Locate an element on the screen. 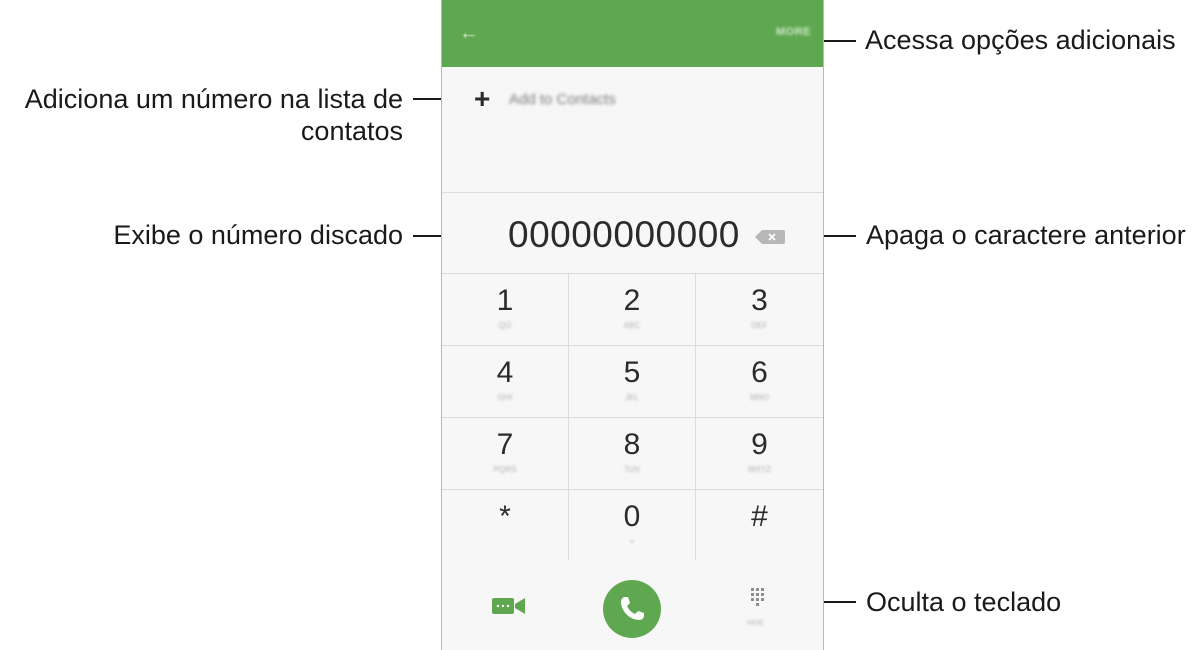 The image size is (1200, 650). dial-key-7: 7 PQRS is located at coordinates (505, 454).